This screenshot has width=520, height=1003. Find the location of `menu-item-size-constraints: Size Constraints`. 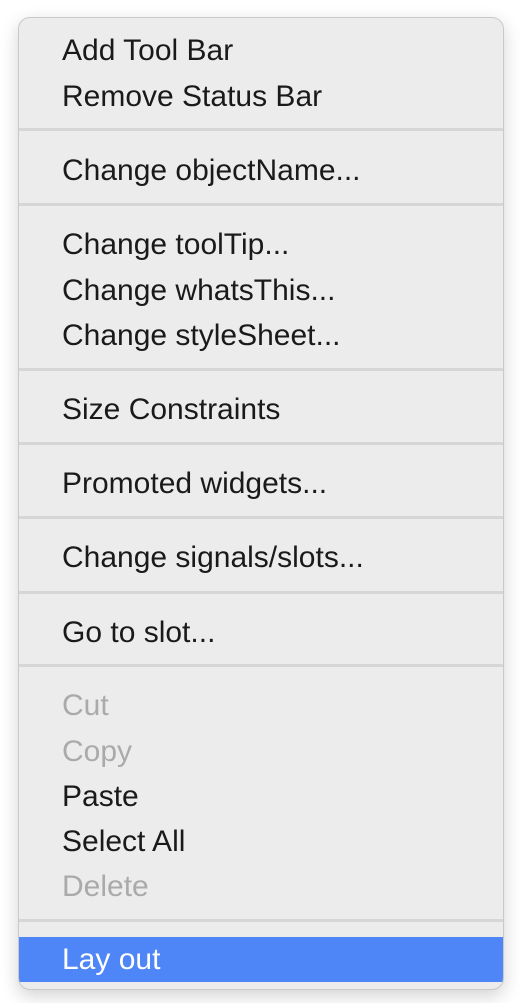

menu-item-size-constraints: Size Constraints is located at coordinates (261, 409).